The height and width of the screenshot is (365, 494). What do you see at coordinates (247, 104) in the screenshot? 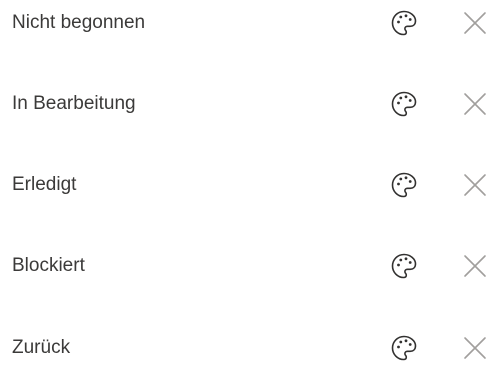
I see `status-row: In Bearbeitung` at bounding box center [247, 104].